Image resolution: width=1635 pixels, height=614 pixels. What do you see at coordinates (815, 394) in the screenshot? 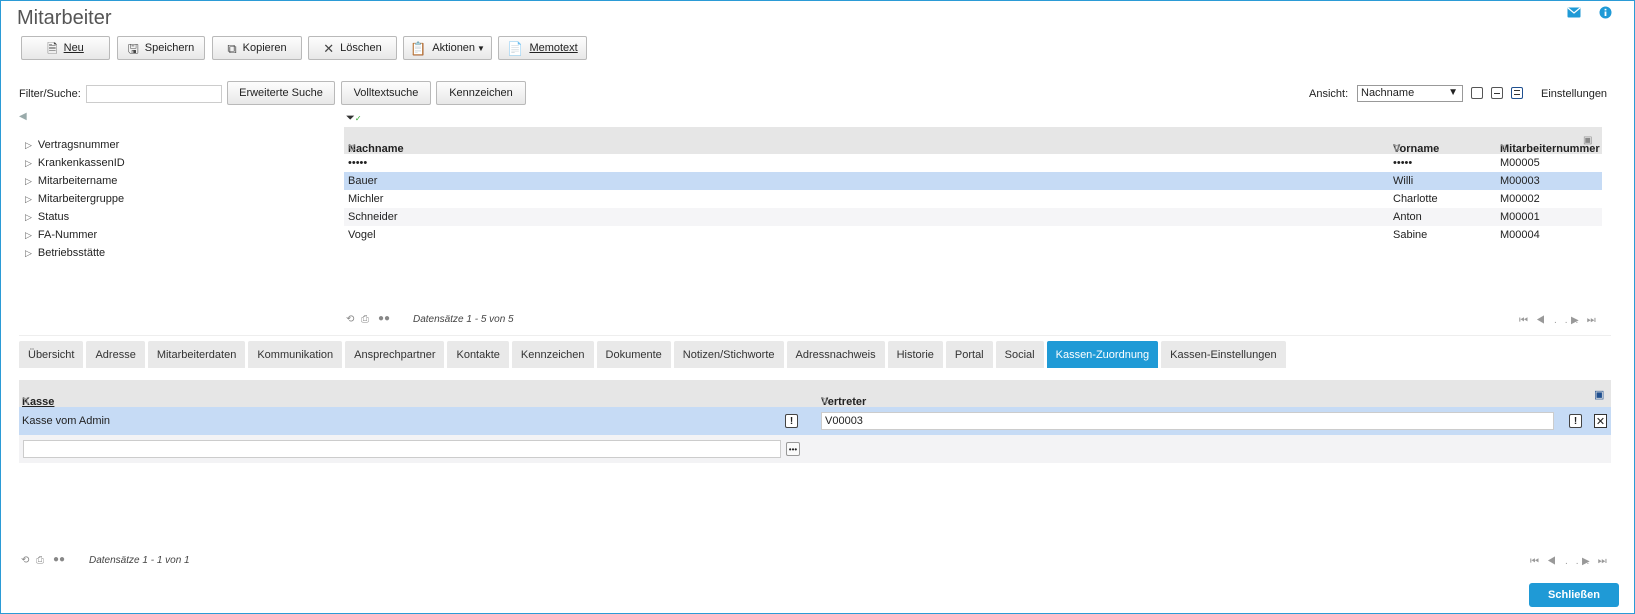
I see `grid-header: Kasse ⇅ Vertreter ⇅ ▣` at bounding box center [815, 394].